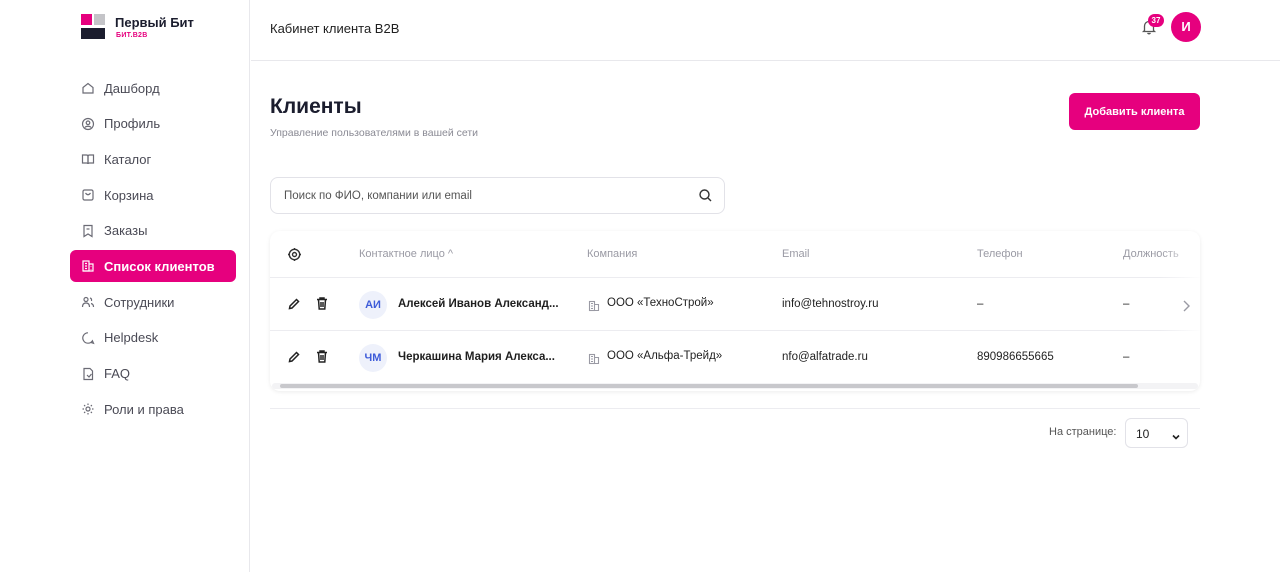 This screenshot has height=572, width=1280. I want to click on company-name: ООО «ТехноСтрой», so click(660, 303).